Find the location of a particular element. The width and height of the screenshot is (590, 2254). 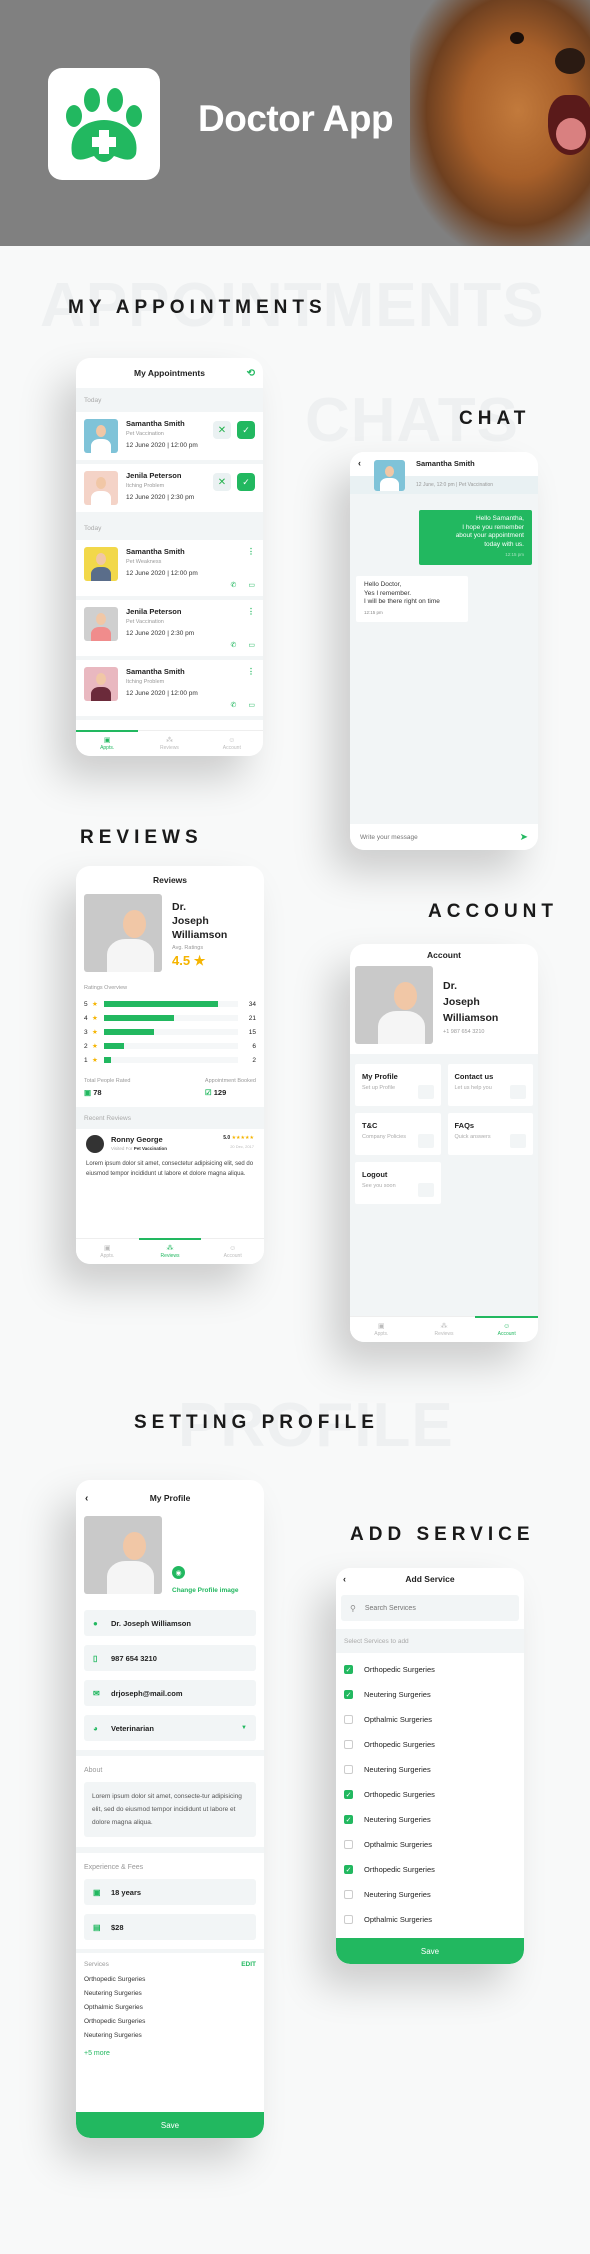

name-field: ● Dr. Joseph Williamson is located at coordinates (170, 1623).